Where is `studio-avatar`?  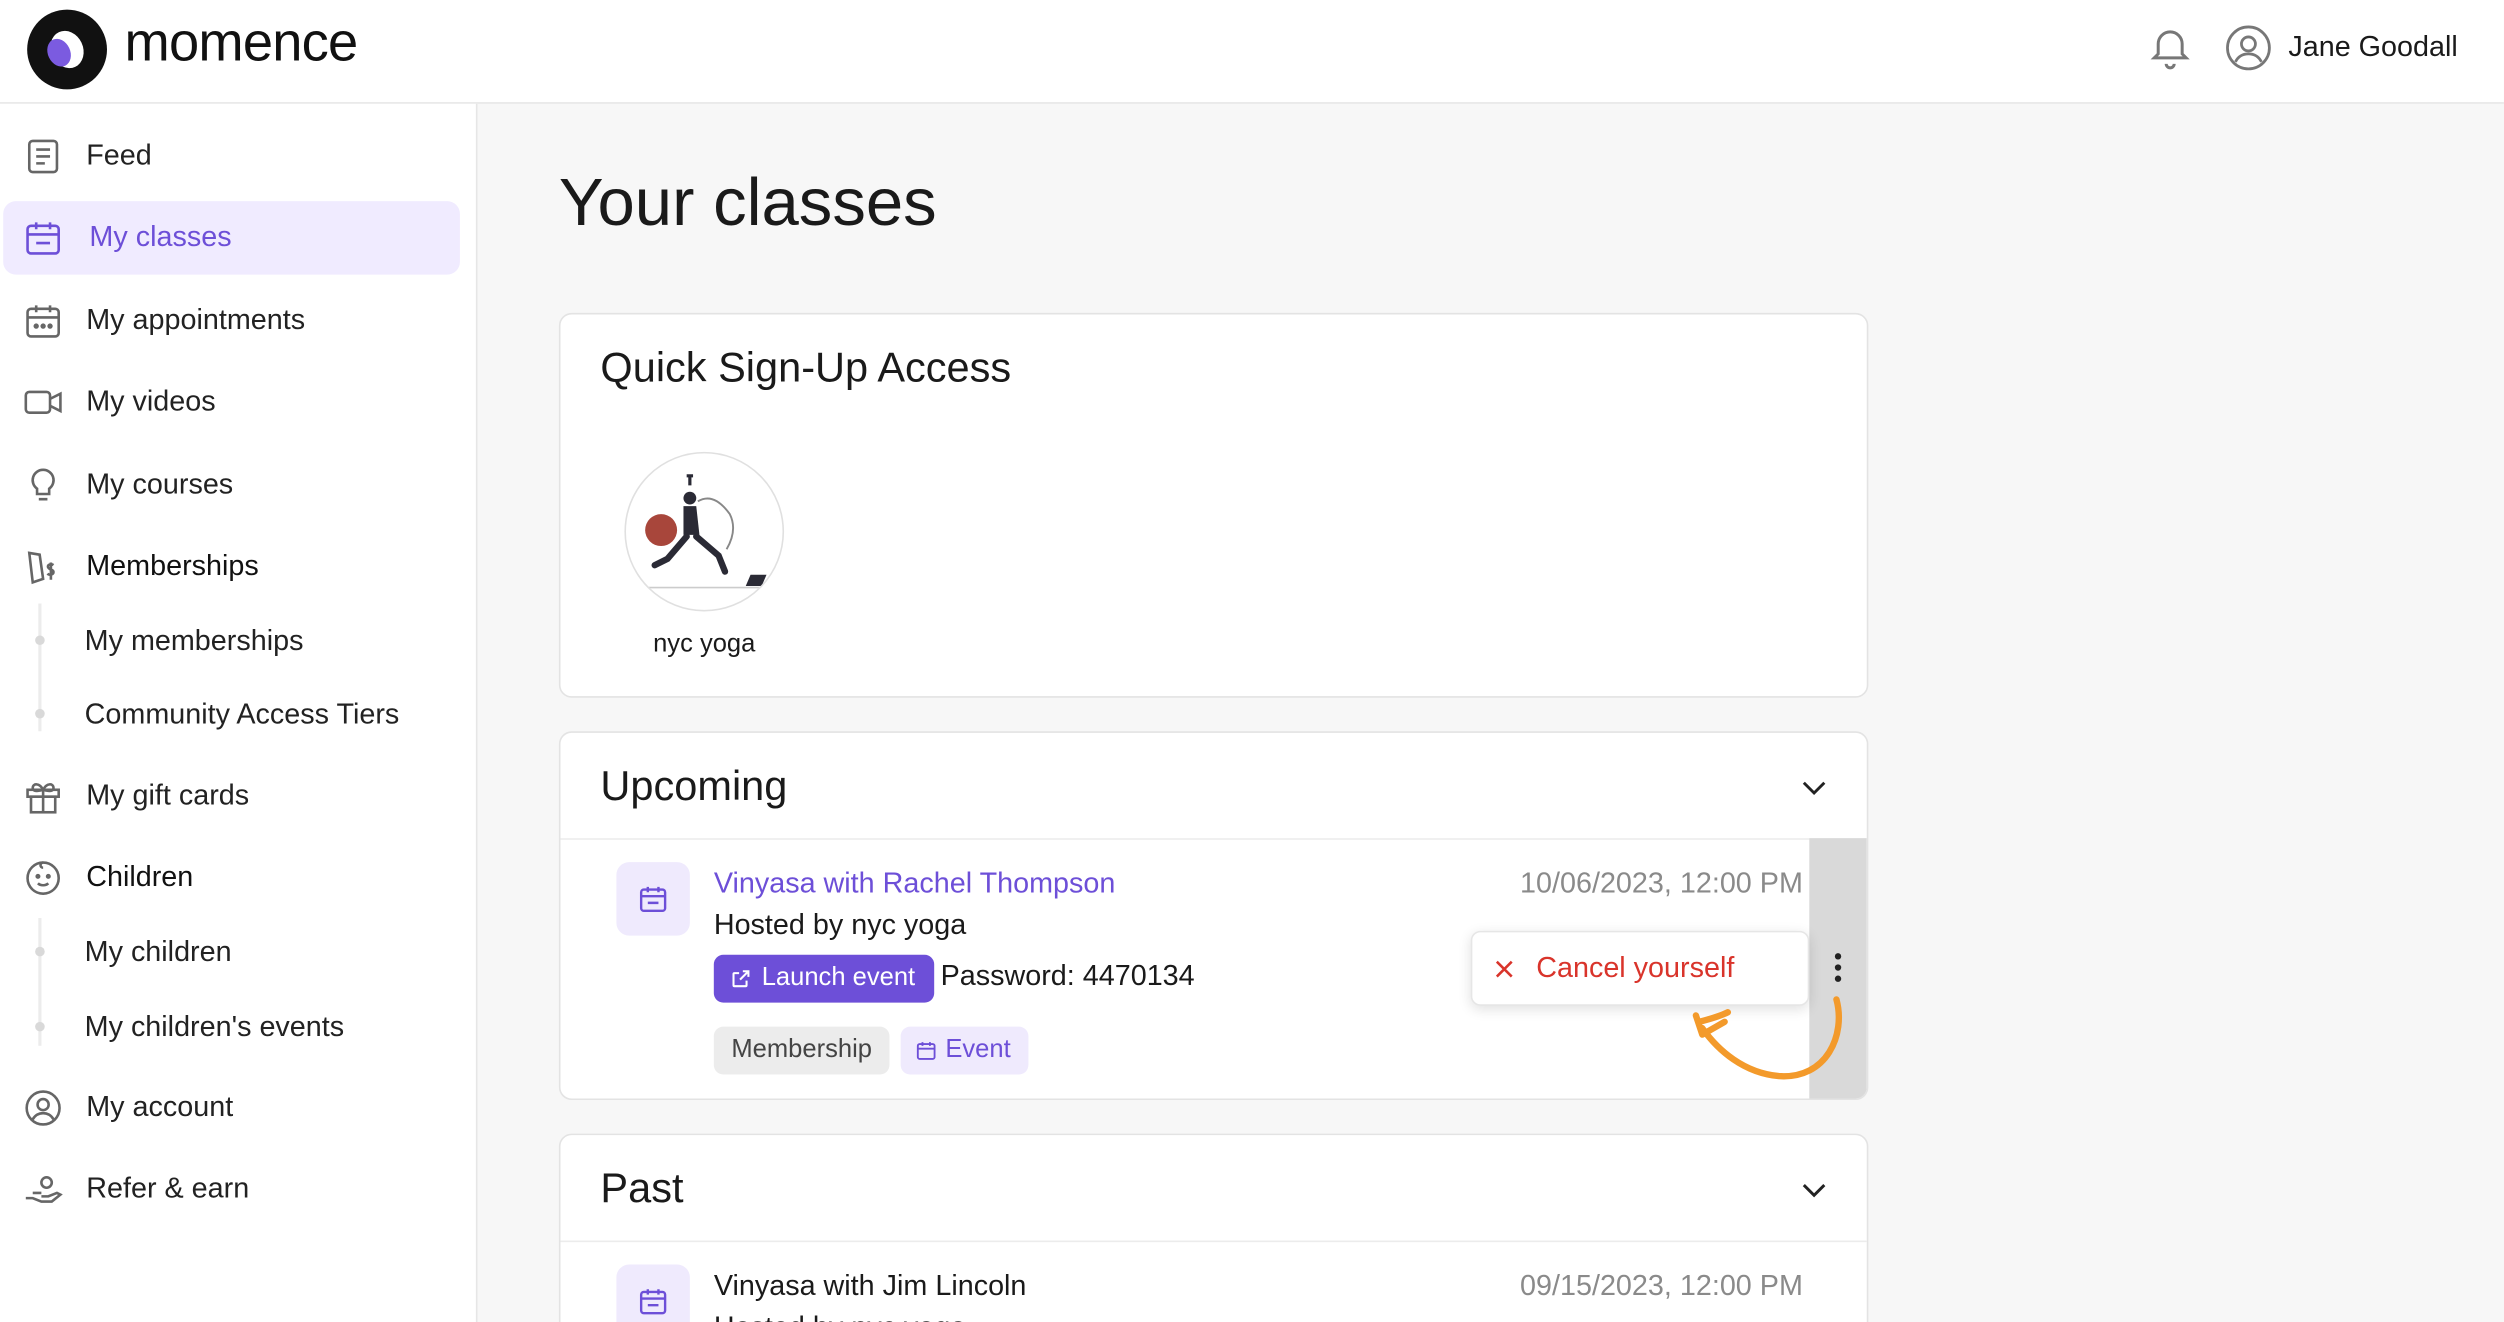 studio-avatar is located at coordinates (704, 531).